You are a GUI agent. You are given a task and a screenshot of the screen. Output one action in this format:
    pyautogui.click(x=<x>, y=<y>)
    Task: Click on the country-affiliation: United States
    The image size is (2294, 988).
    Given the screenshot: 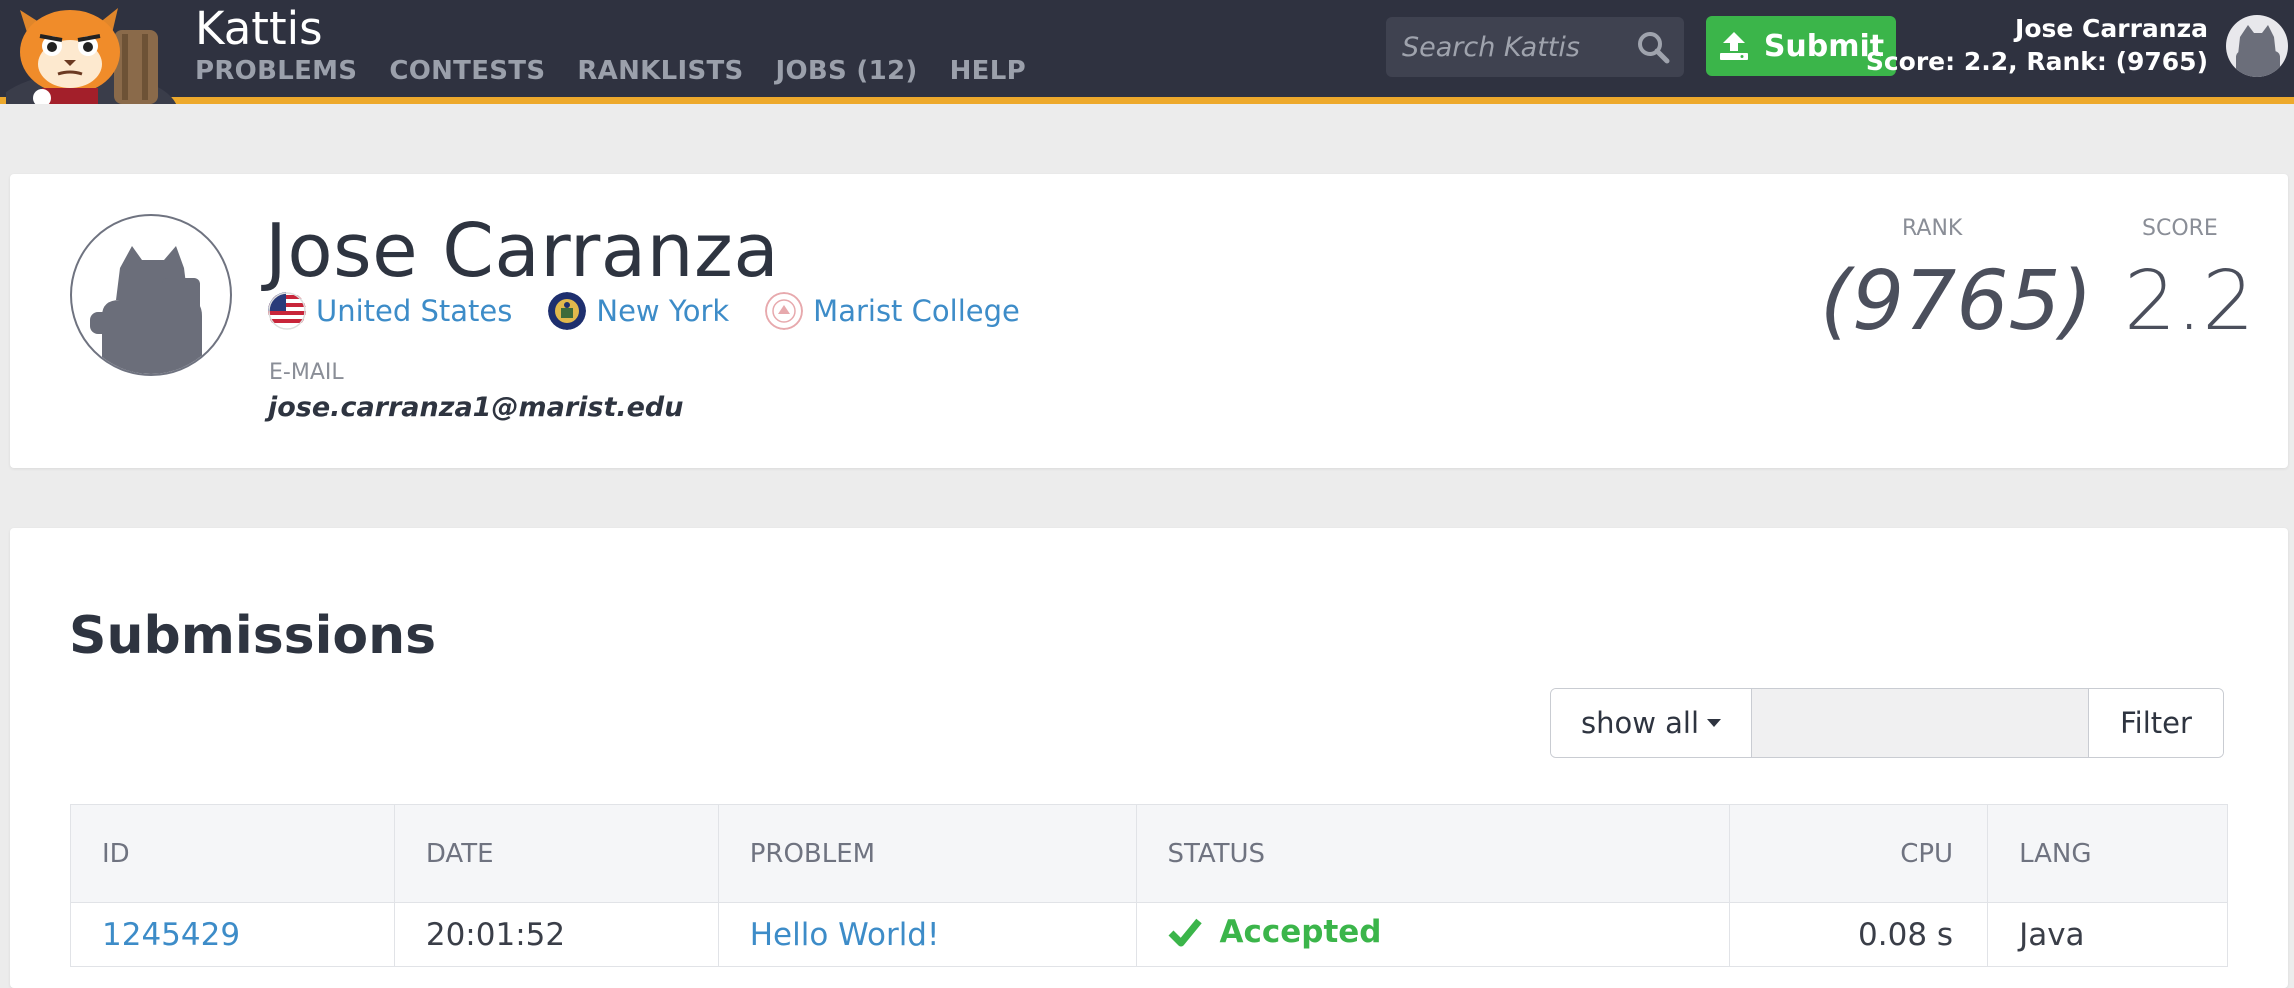 What is the action you would take?
    pyautogui.click(x=390, y=311)
    